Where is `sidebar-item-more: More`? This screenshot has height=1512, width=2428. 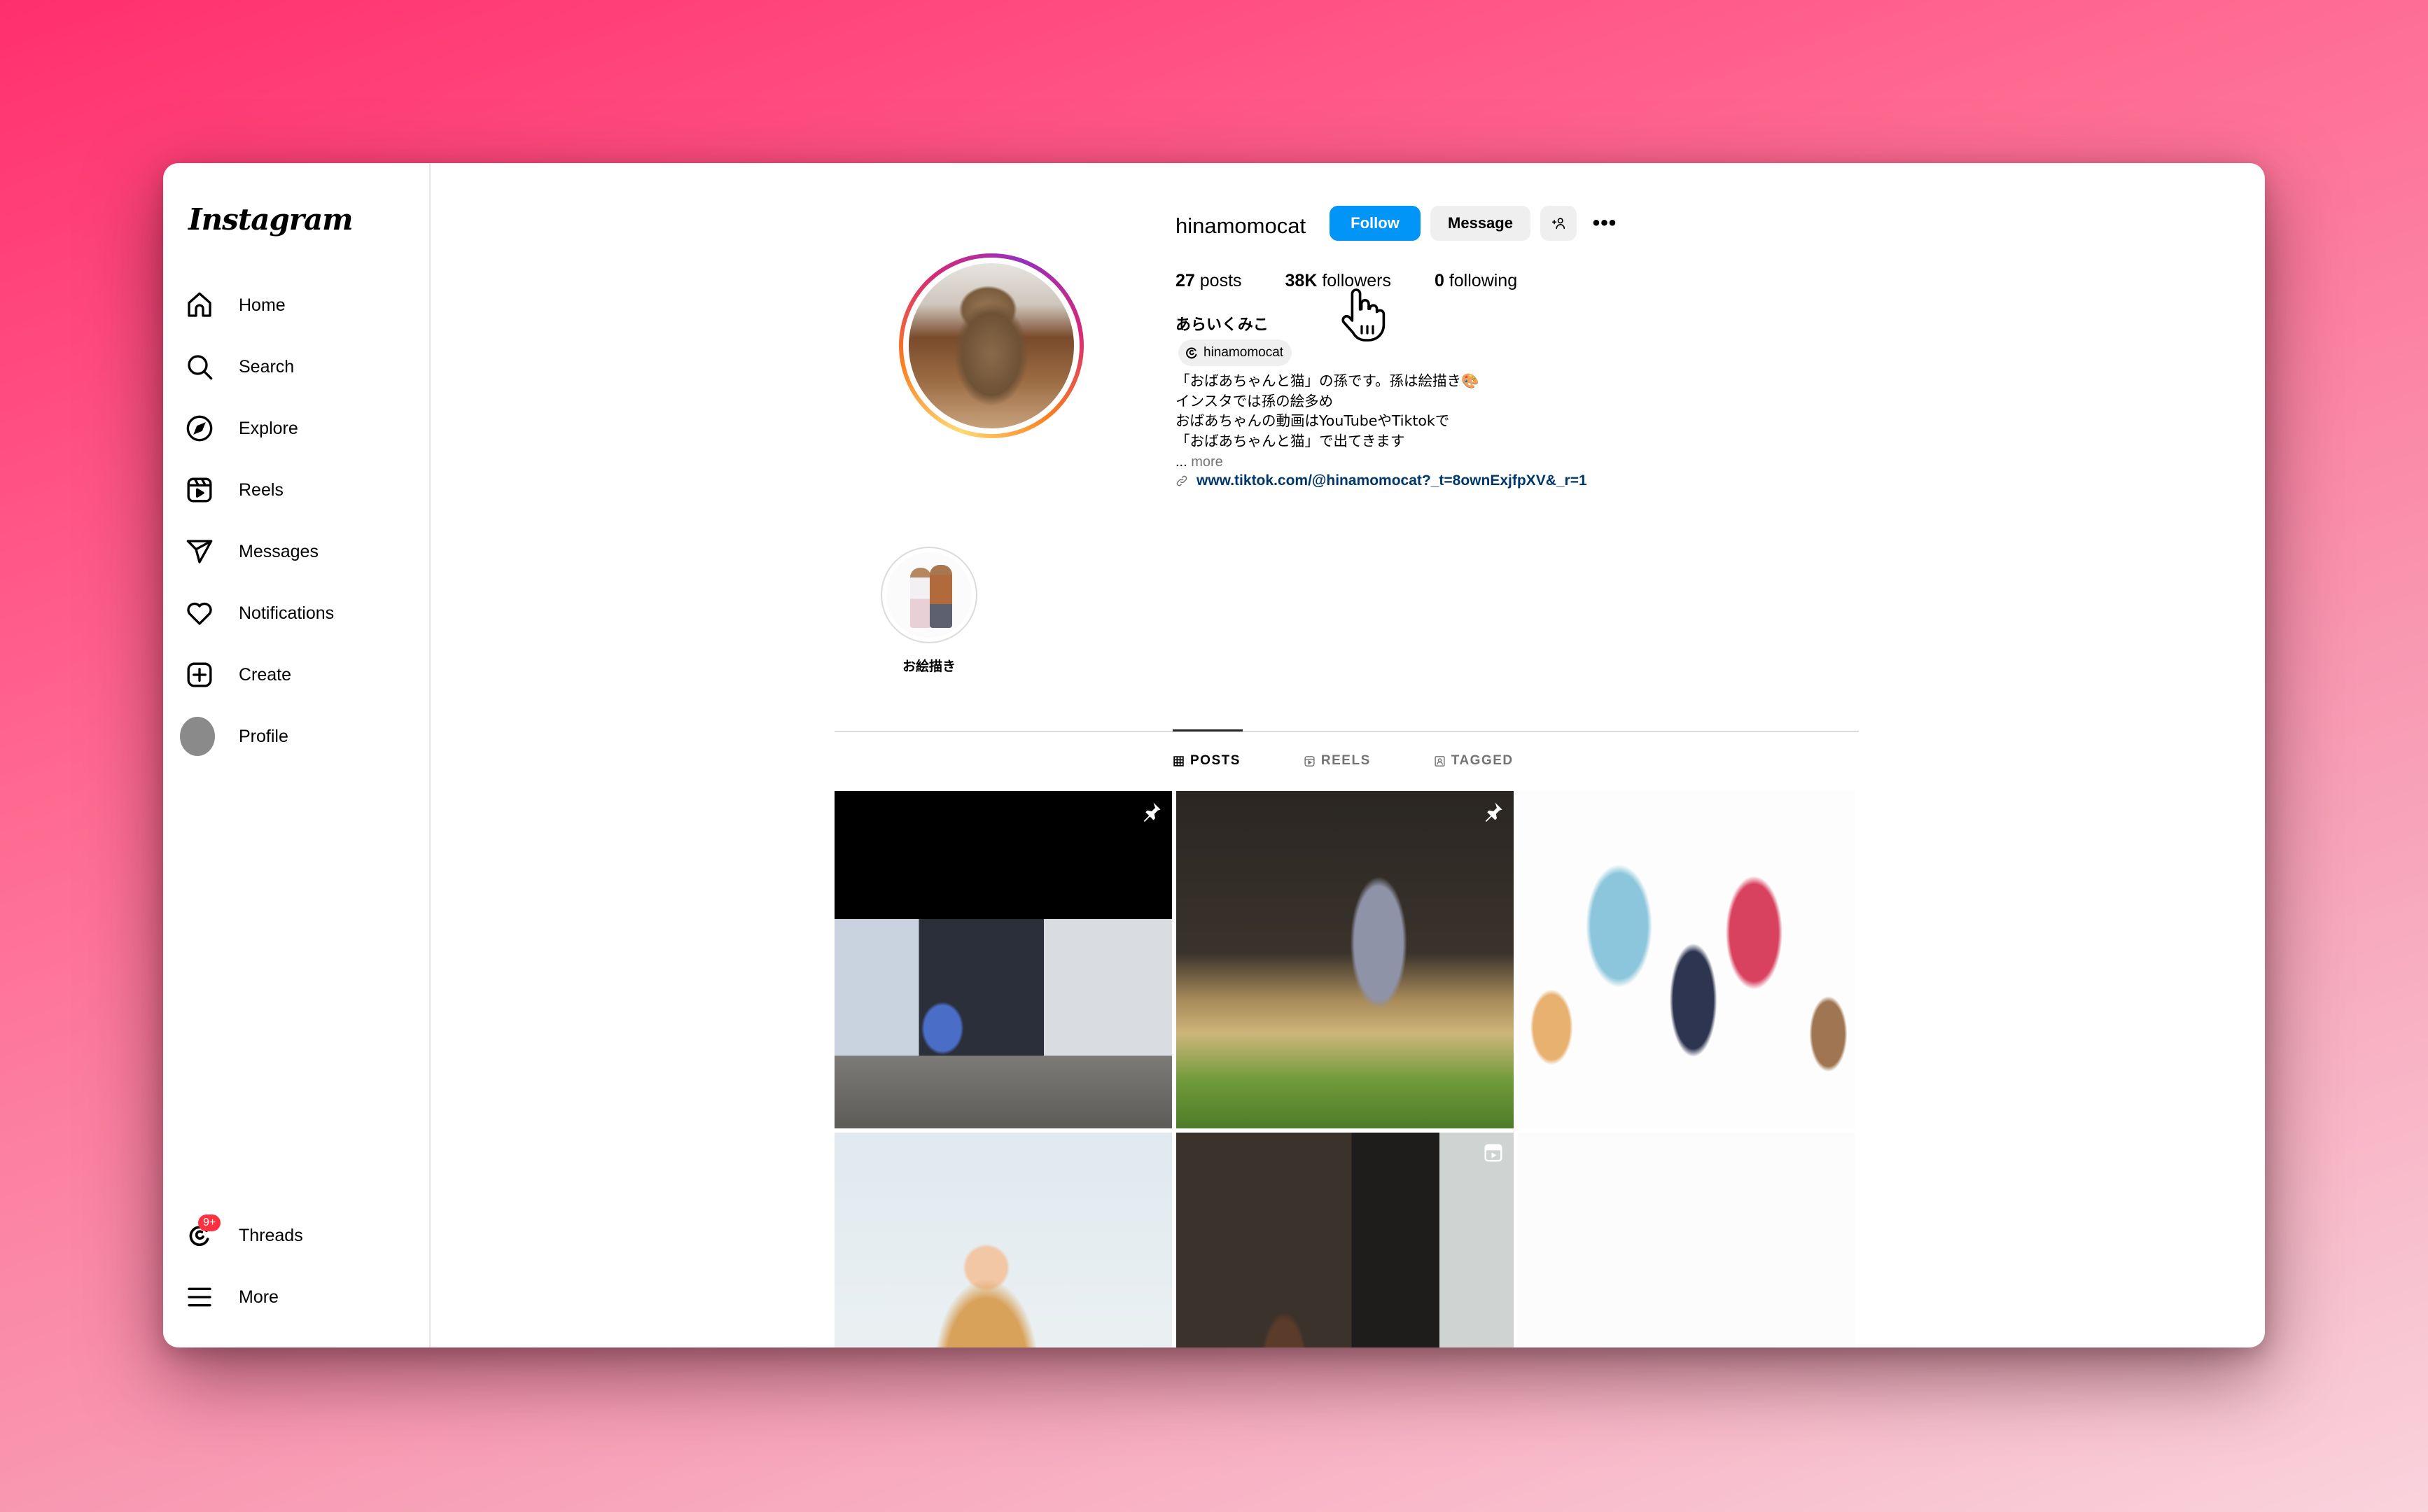 sidebar-item-more: More is located at coordinates (299, 1297).